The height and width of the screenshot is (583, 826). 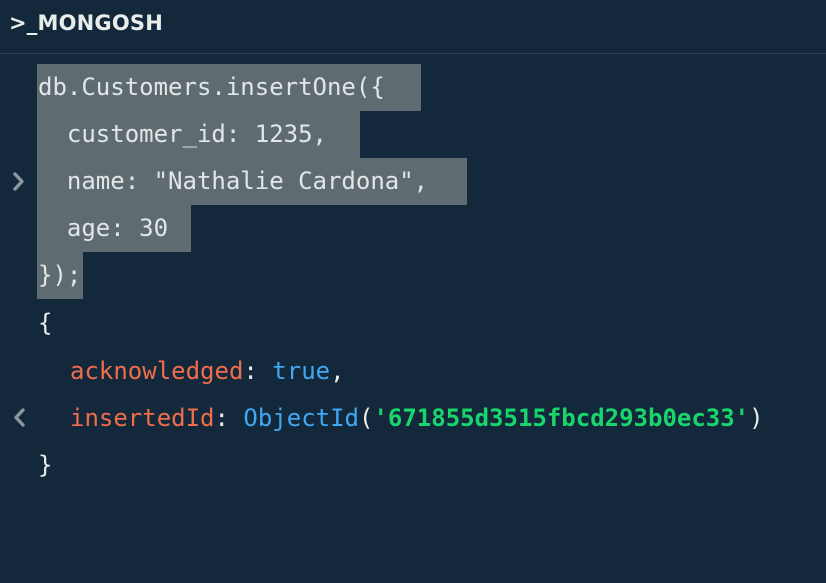 I want to click on shell-title: >_MONGOSH, so click(x=86, y=23).